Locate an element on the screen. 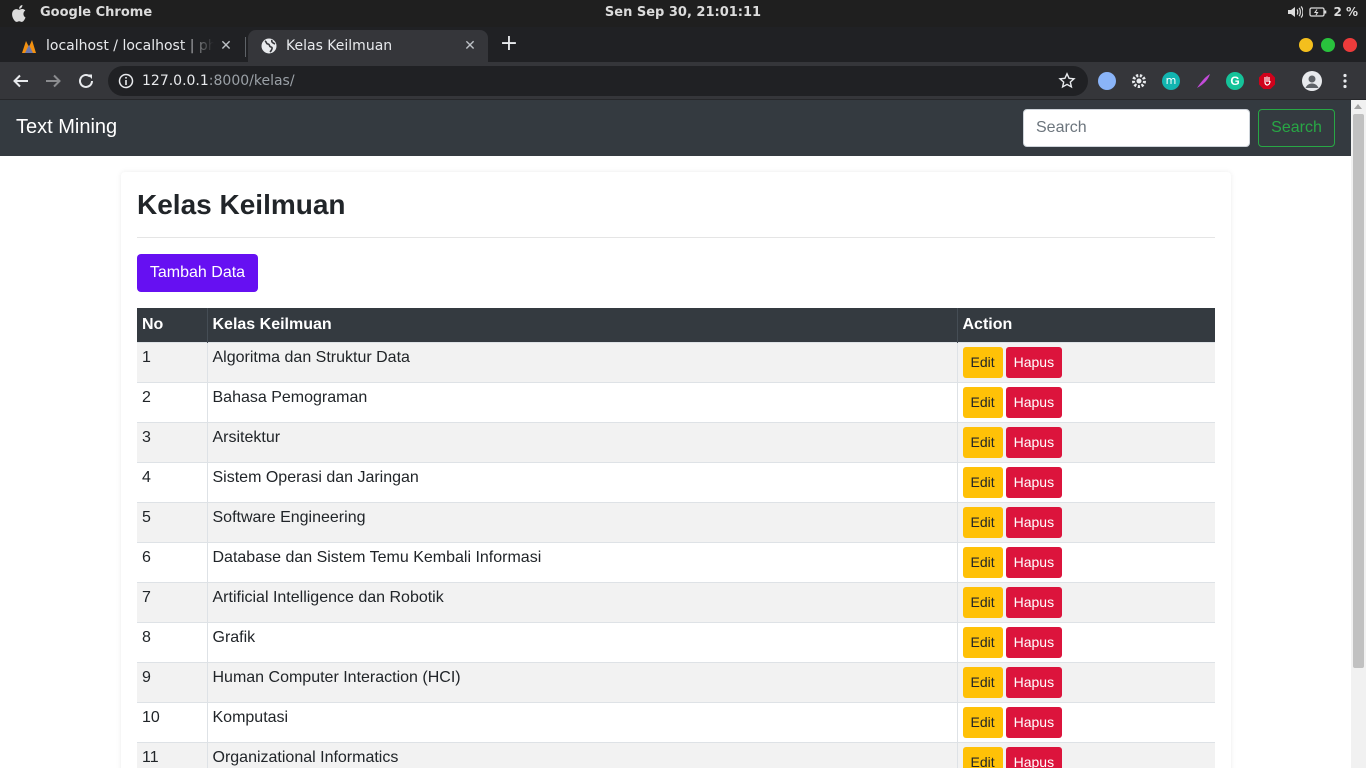 The height and width of the screenshot is (768, 1366). search-input is located at coordinates (1136, 128).